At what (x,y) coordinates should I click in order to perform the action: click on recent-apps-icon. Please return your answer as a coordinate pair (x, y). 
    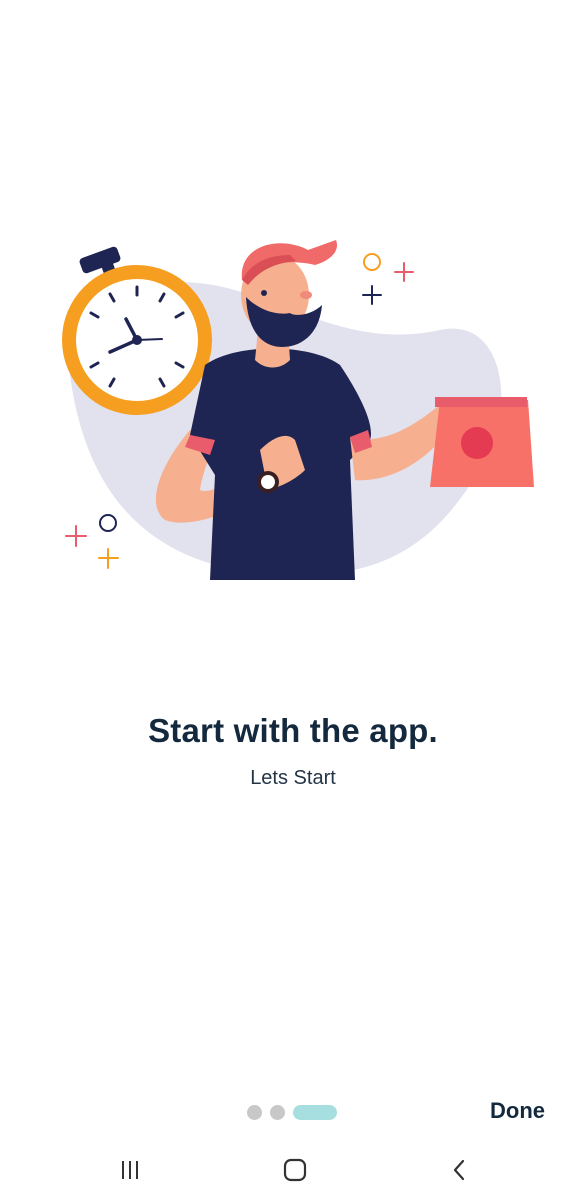
    Looking at the image, I should click on (130, 1170).